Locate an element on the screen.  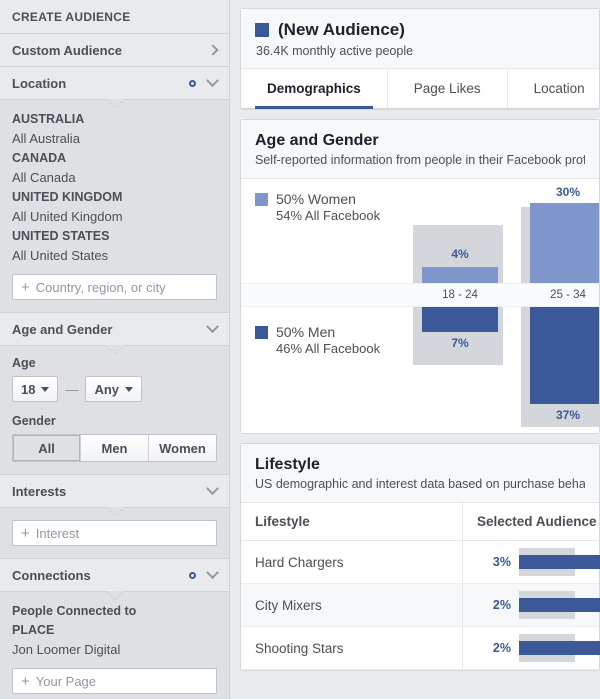
lifestyle-value-cell: 2% is located at coordinates (531, 648).